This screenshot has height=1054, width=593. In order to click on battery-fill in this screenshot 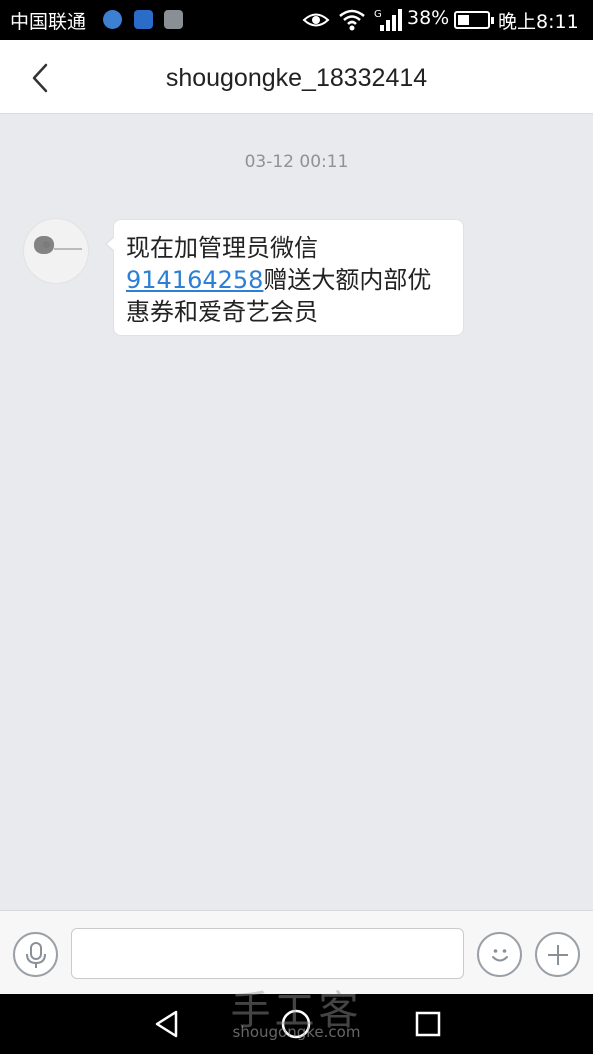, I will do `click(463, 20)`.